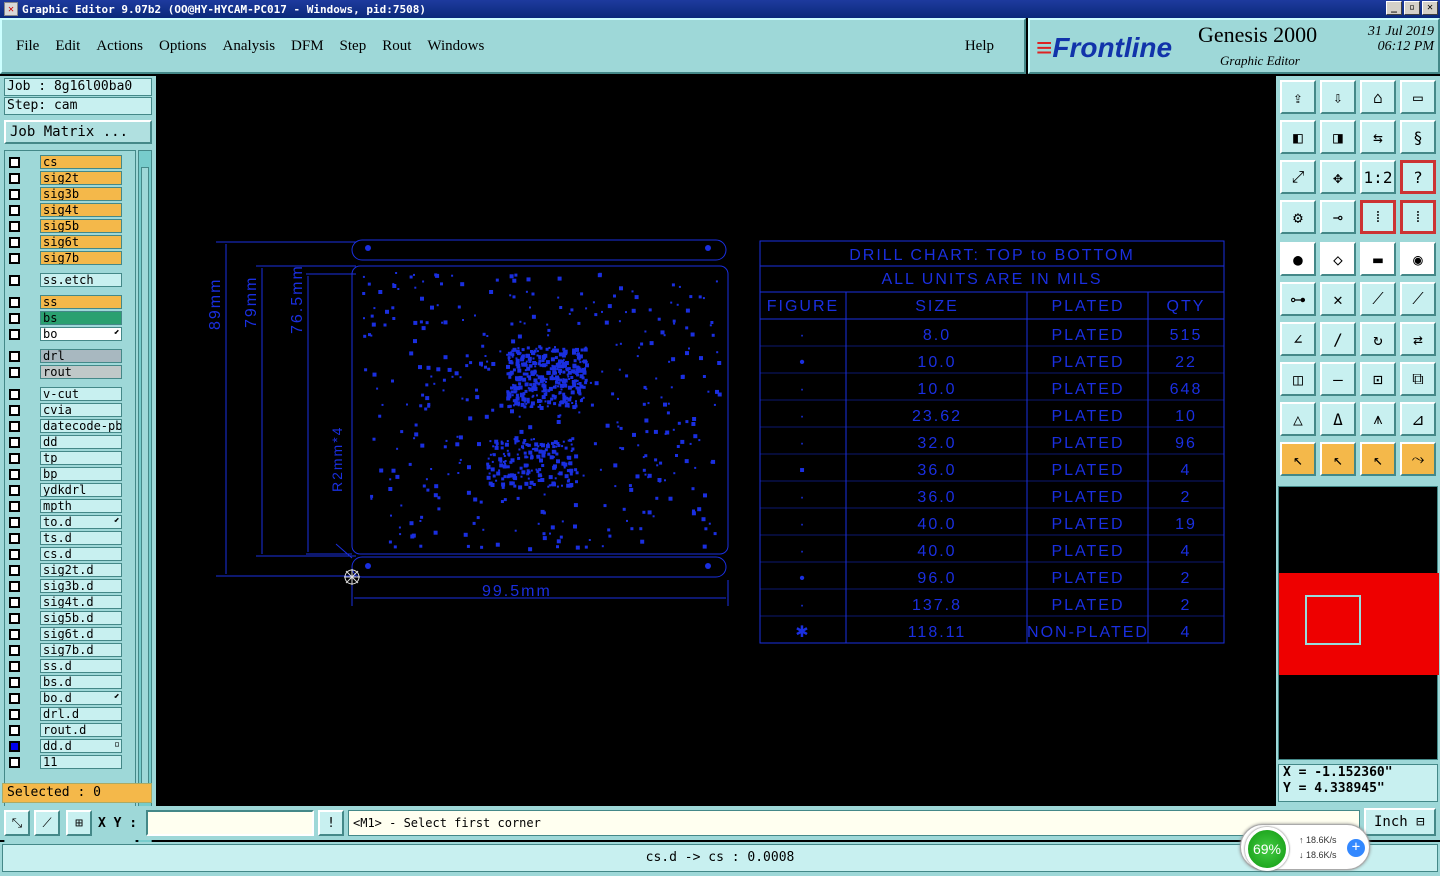  I want to click on layer-name: dd, so click(81, 442).